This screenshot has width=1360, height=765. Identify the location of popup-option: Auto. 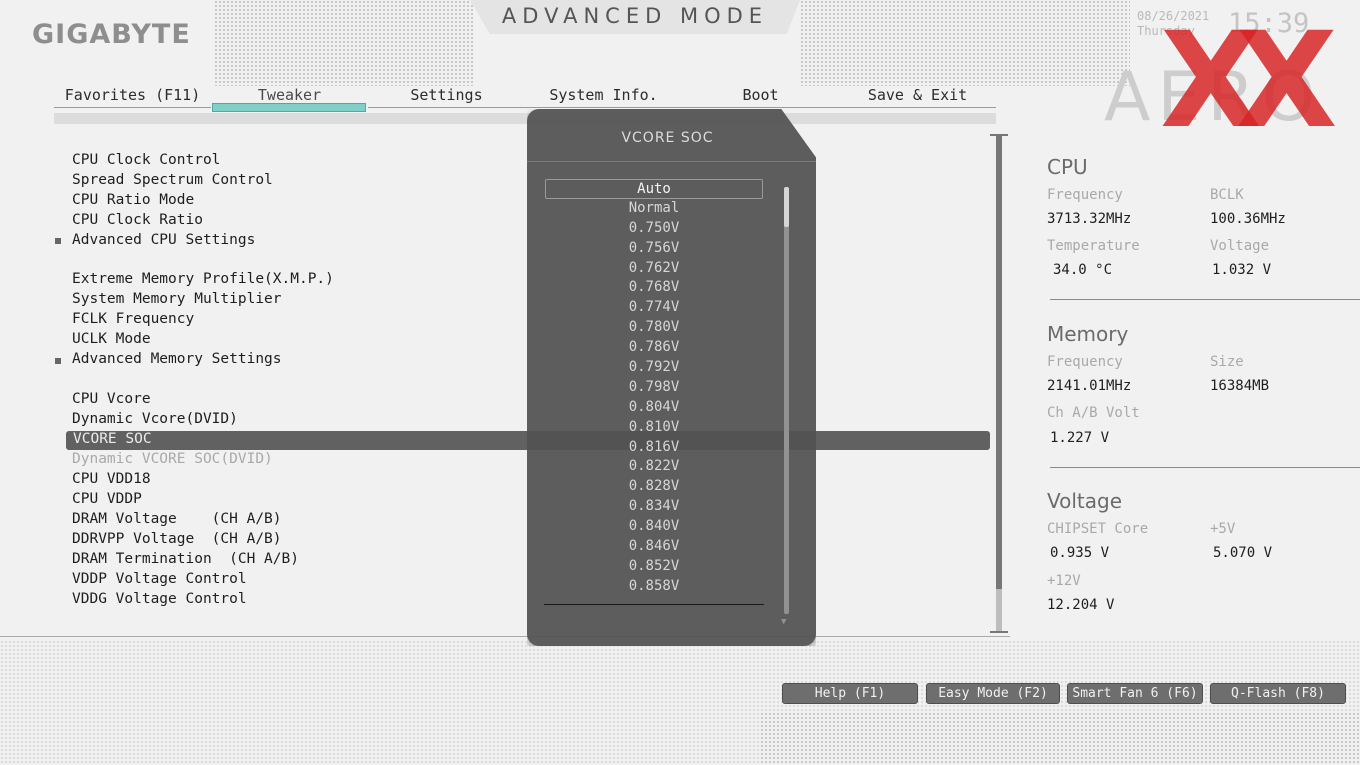
(654, 189).